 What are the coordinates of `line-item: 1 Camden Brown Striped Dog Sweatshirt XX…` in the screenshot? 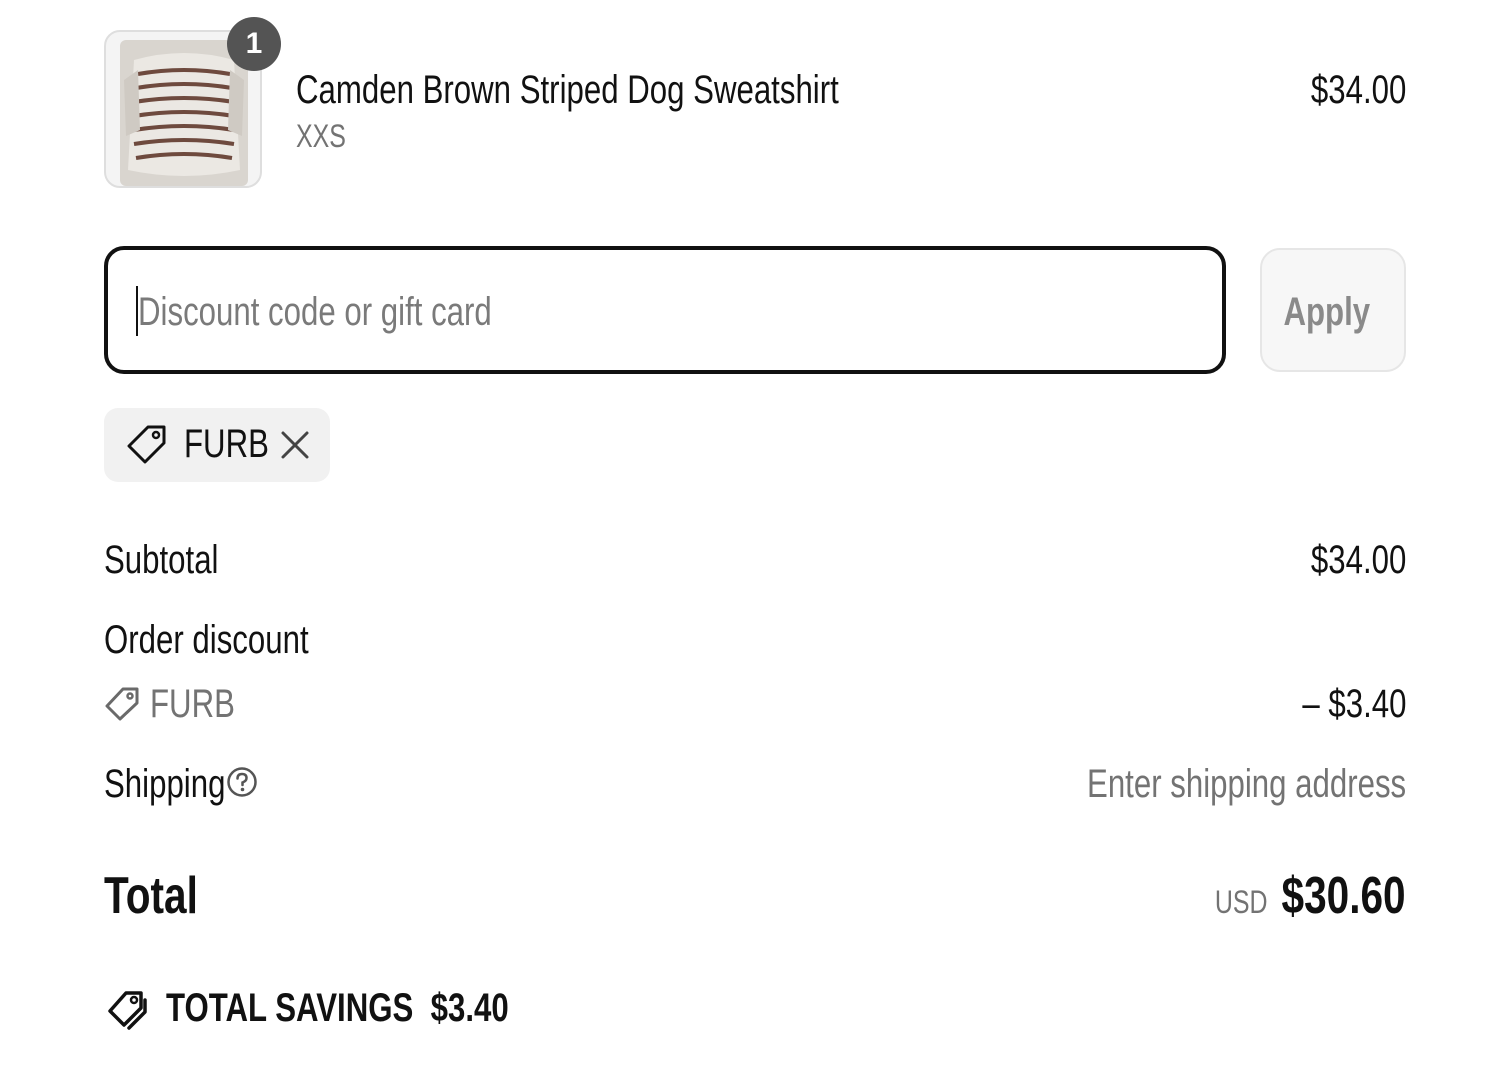 It's located at (755, 102).